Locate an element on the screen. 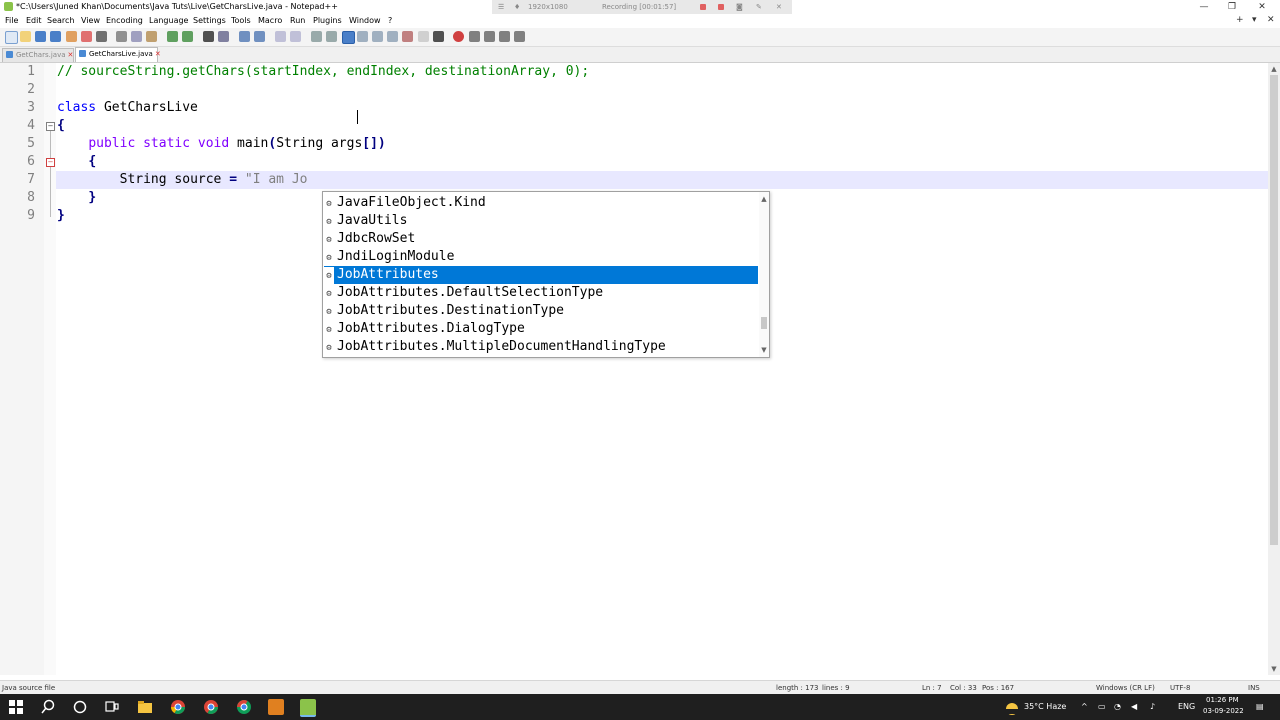  close-recording-icon: ✕ is located at coordinates (779, 7).